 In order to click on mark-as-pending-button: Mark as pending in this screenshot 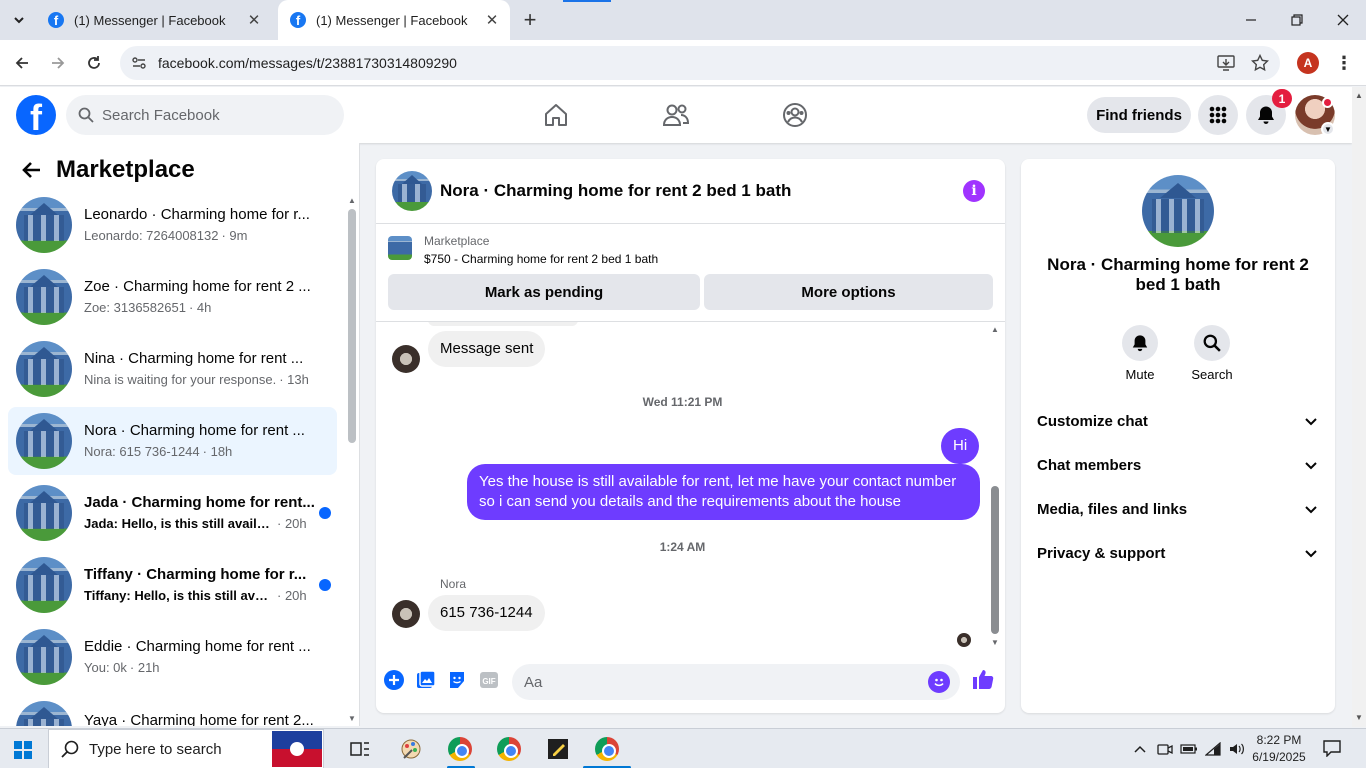, I will do `click(544, 292)`.